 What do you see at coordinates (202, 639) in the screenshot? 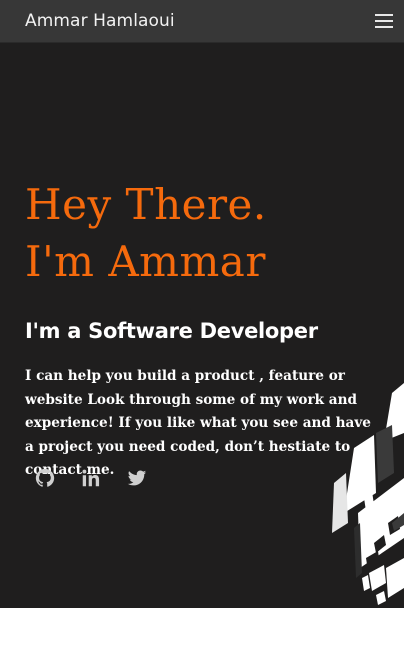
I see `page-bottom` at bounding box center [202, 639].